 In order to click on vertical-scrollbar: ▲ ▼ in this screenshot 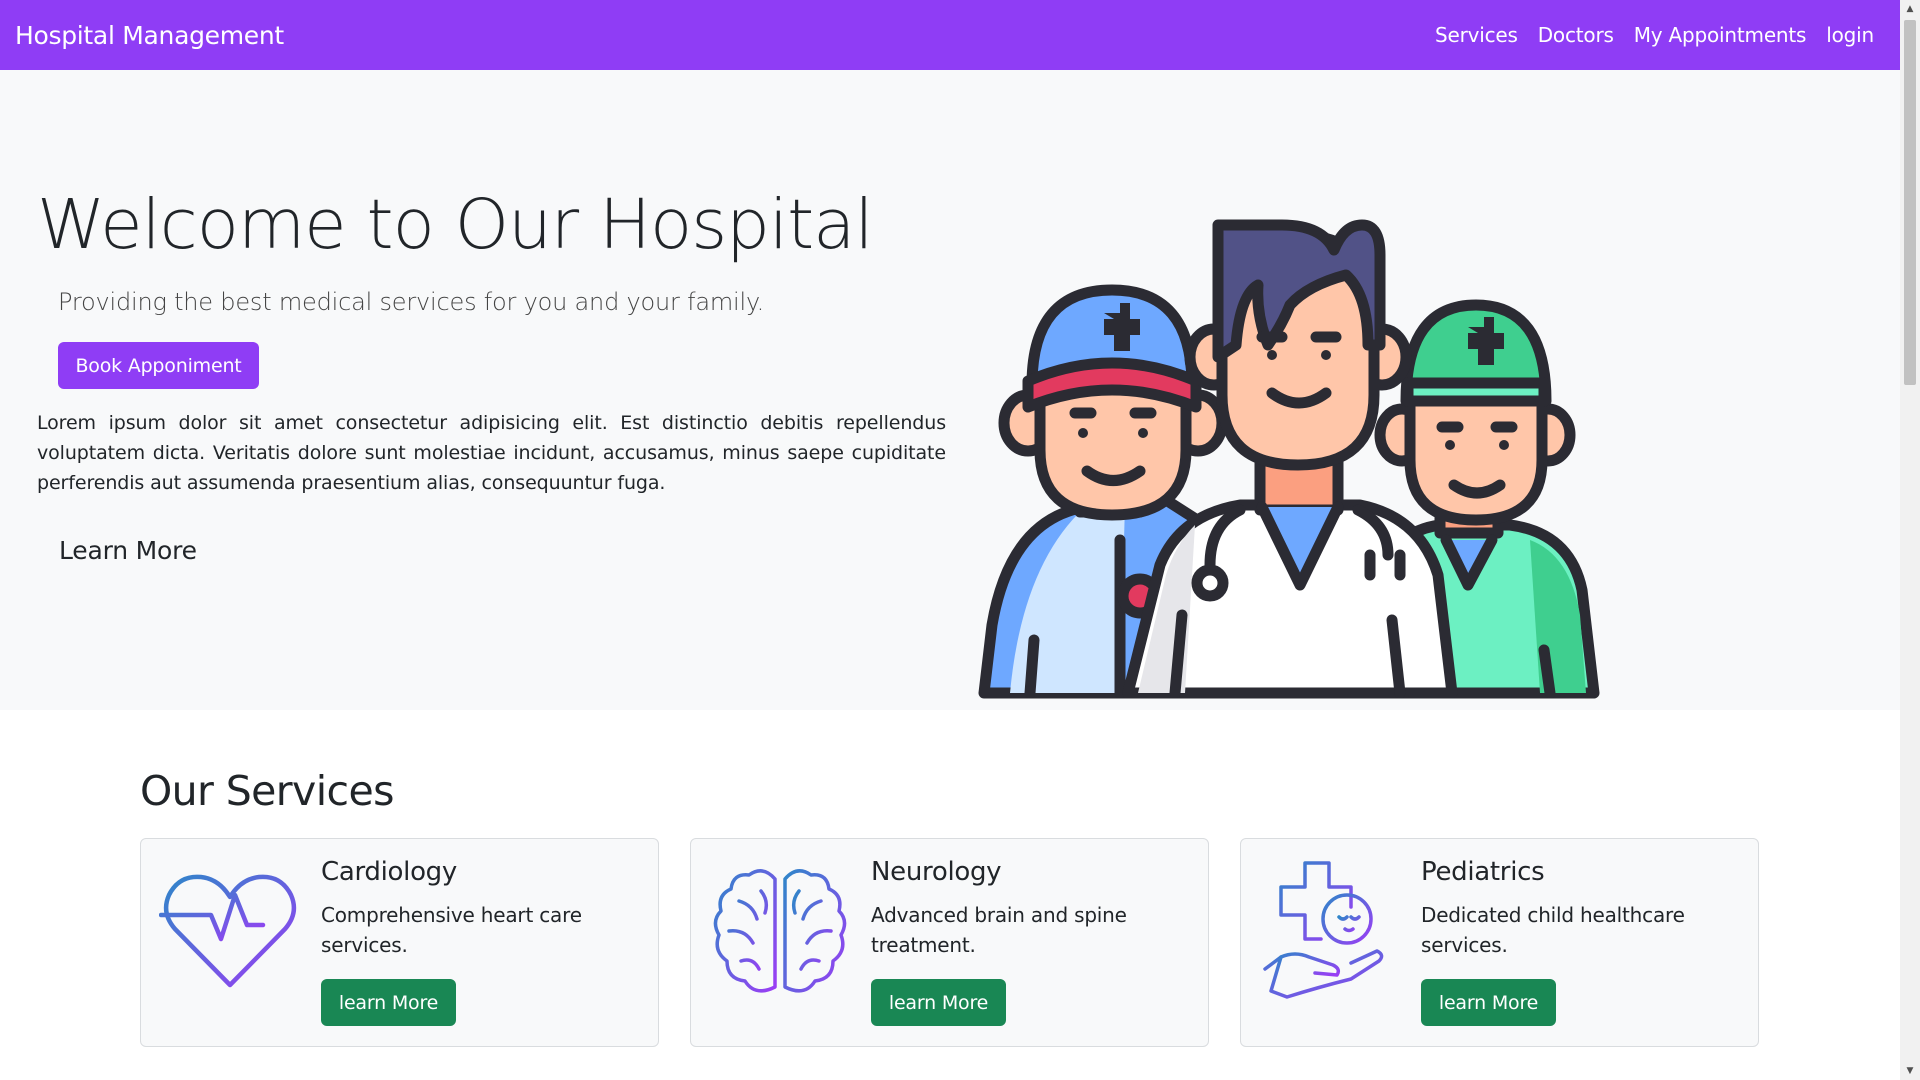, I will do `click(1910, 540)`.